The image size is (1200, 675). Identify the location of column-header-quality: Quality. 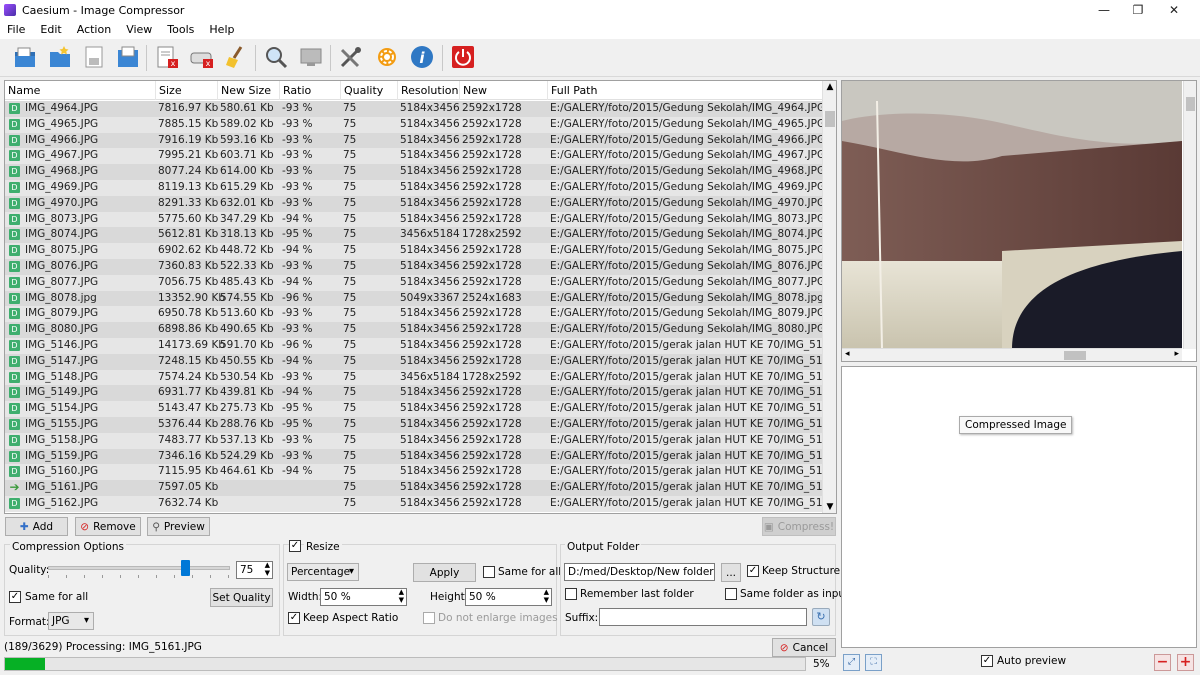
(369, 90).